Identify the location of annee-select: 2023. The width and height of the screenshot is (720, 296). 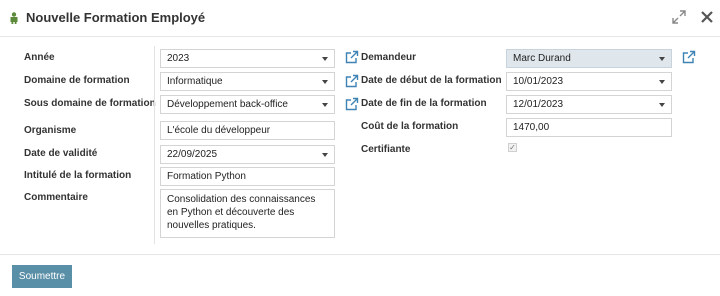
(247, 58).